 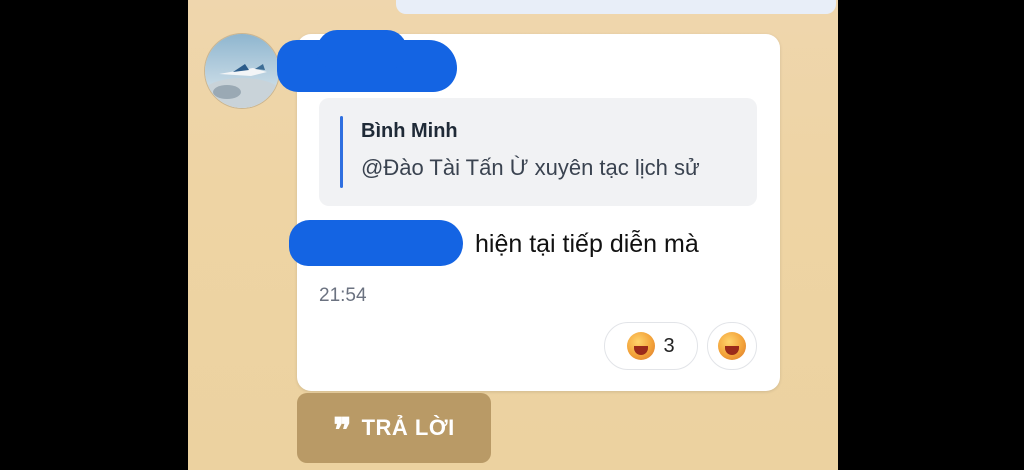 What do you see at coordinates (587, 244) in the screenshot?
I see `message-text: hiện tại tiếp diễn mà` at bounding box center [587, 244].